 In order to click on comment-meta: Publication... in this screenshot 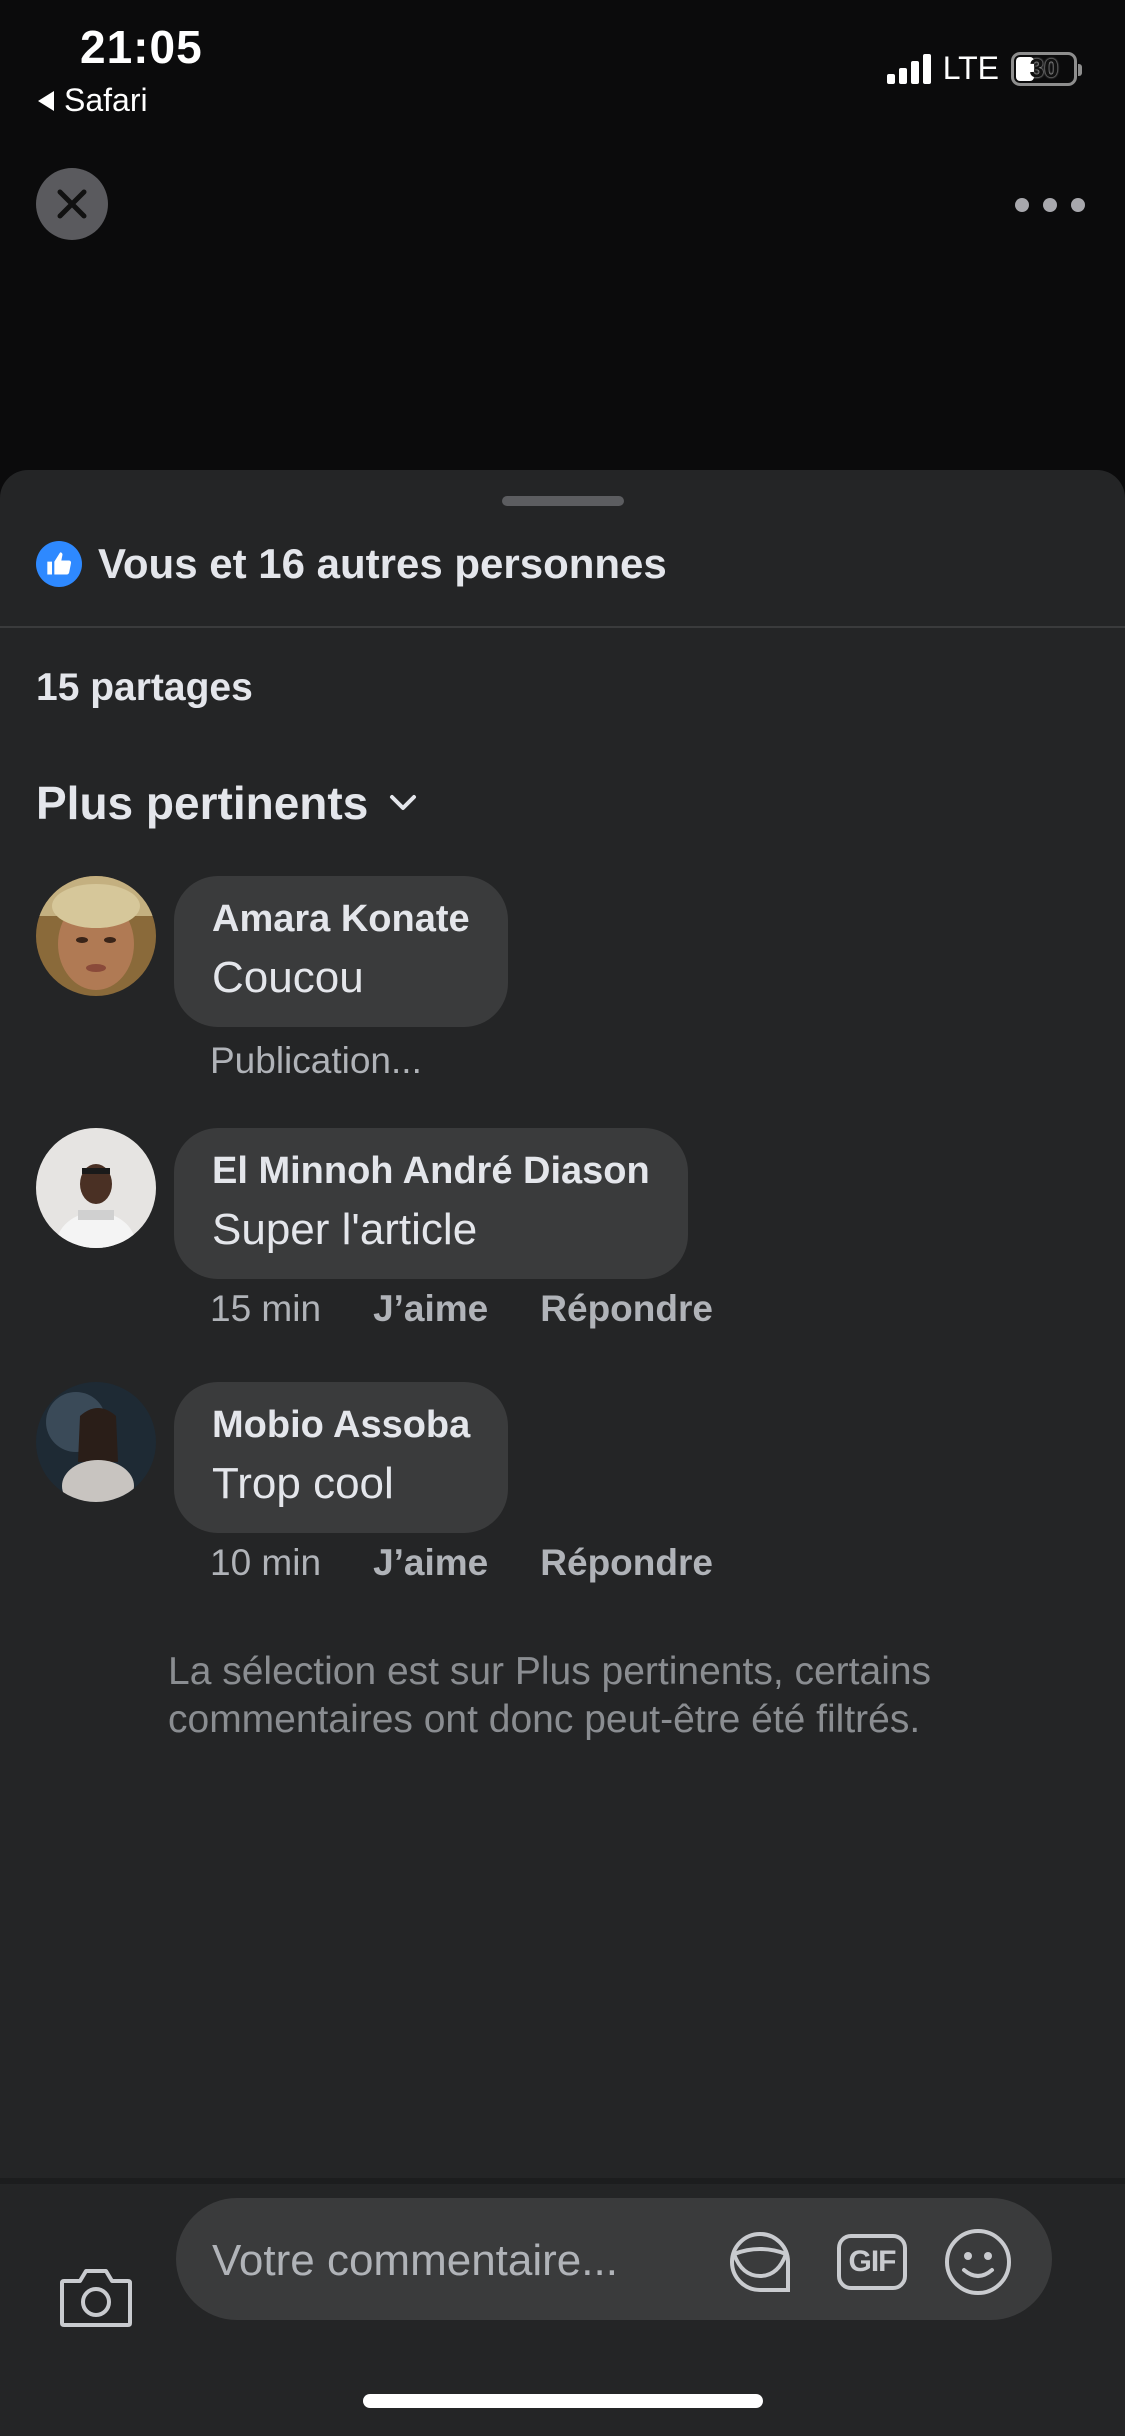, I will do `click(316, 1061)`.